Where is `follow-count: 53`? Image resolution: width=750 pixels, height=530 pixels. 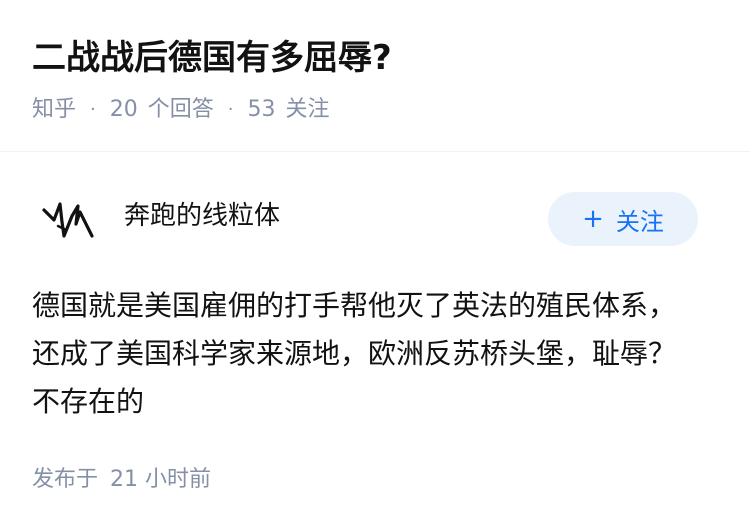 follow-count: 53 is located at coordinates (261, 109).